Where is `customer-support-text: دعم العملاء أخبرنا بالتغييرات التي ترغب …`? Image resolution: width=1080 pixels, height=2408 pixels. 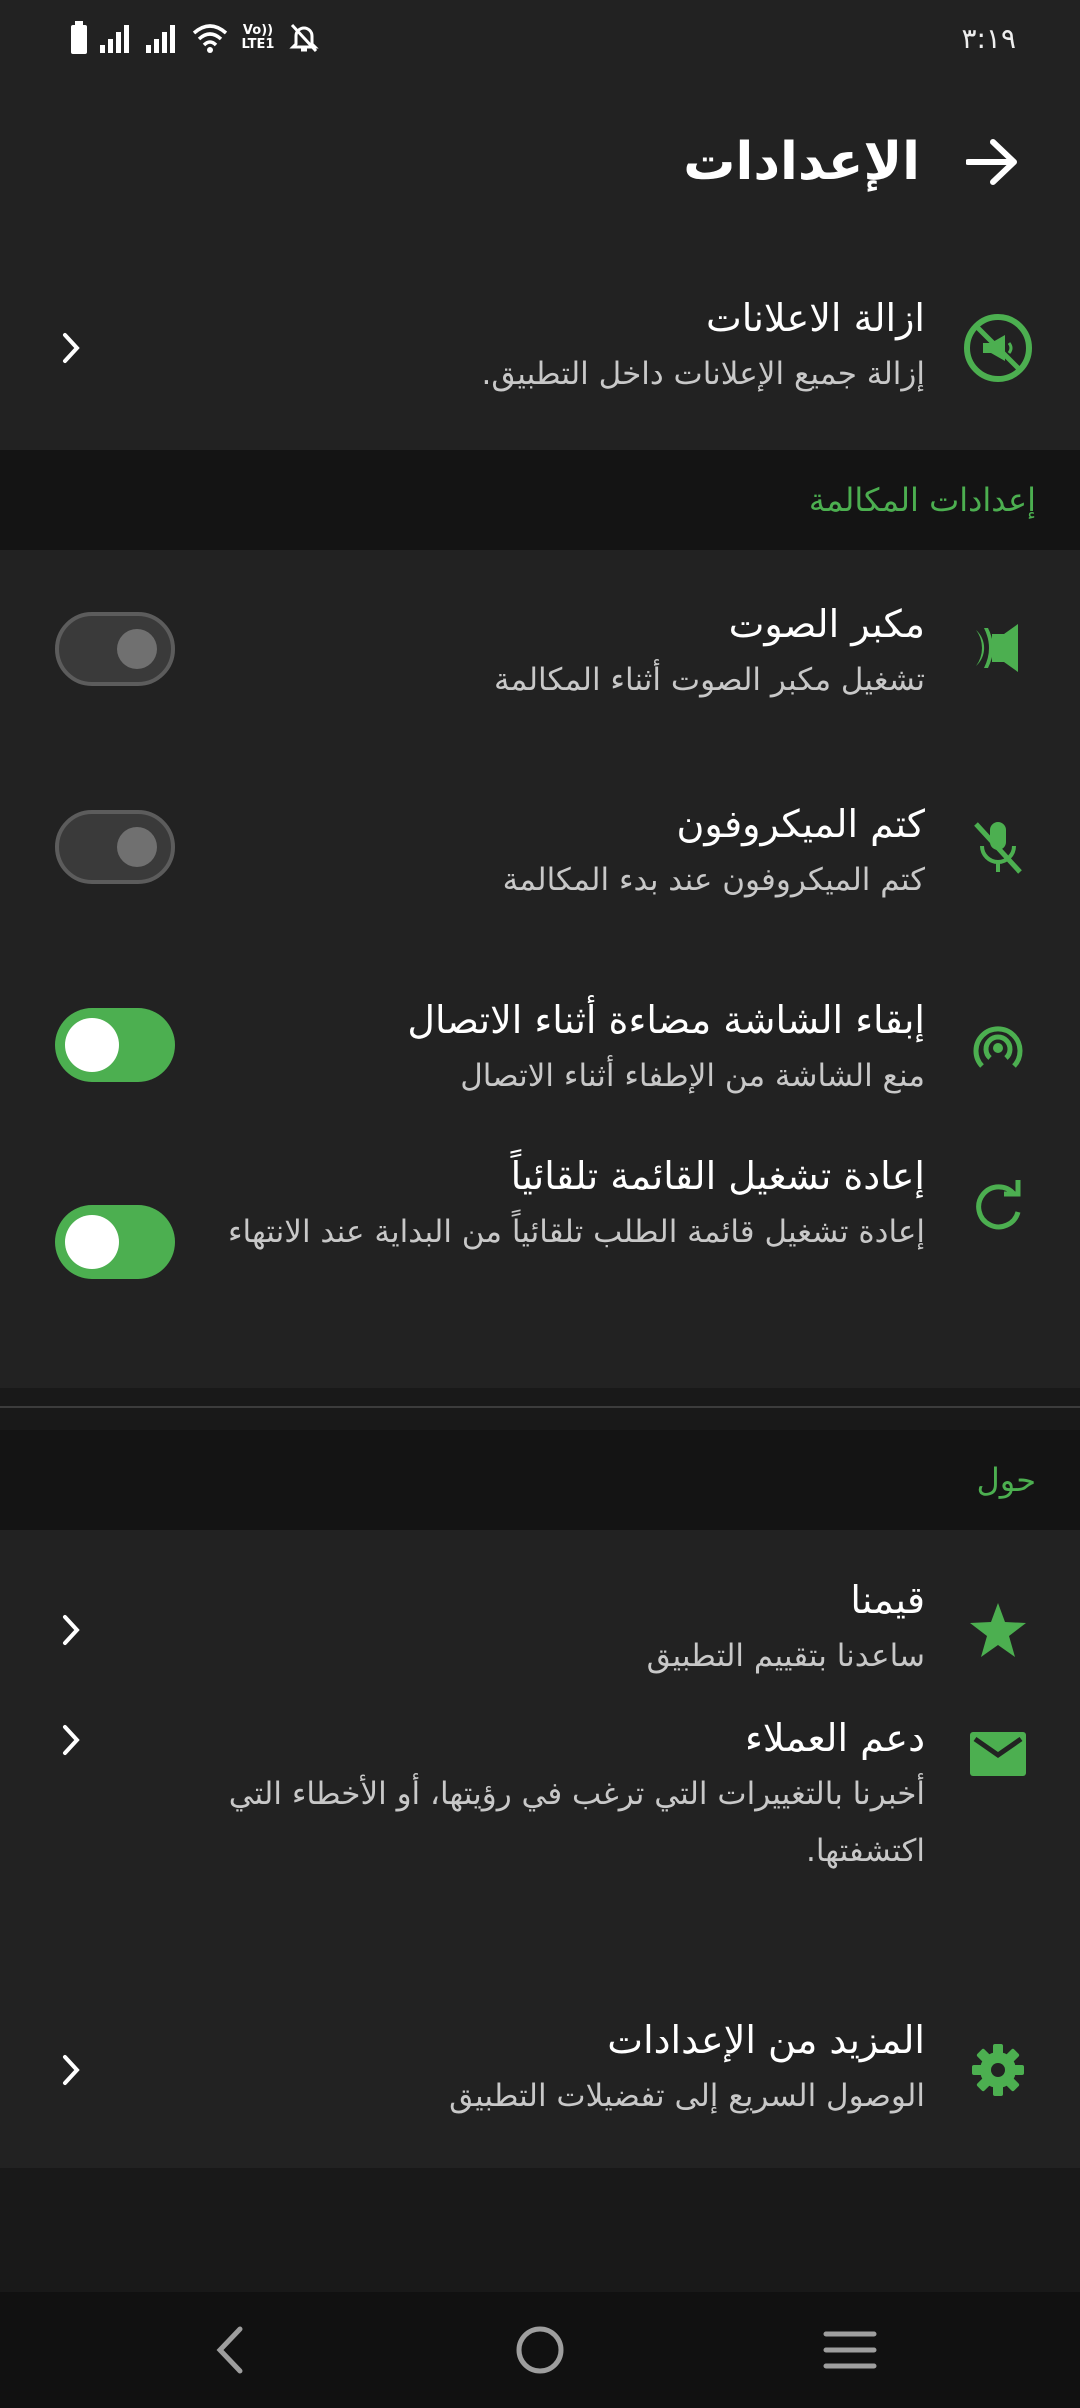
customer-support-text: دعم العملاء أخبرنا بالتغييرات التي ترغب … is located at coordinates (562, 1795).